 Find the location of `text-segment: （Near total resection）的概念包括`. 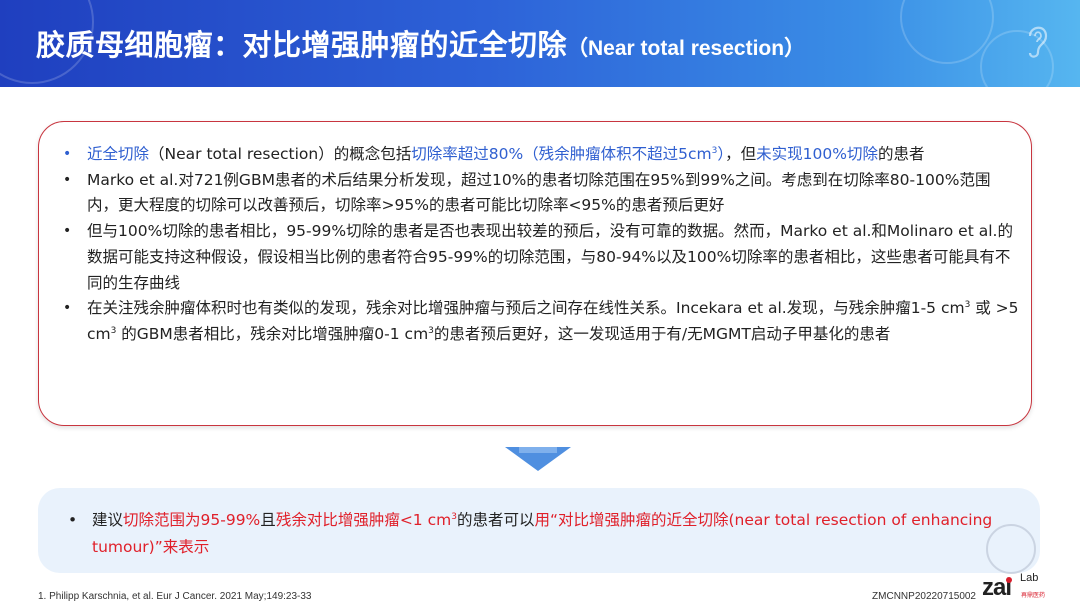

text-segment: （Near total resection）的概念包括 is located at coordinates (280, 154).